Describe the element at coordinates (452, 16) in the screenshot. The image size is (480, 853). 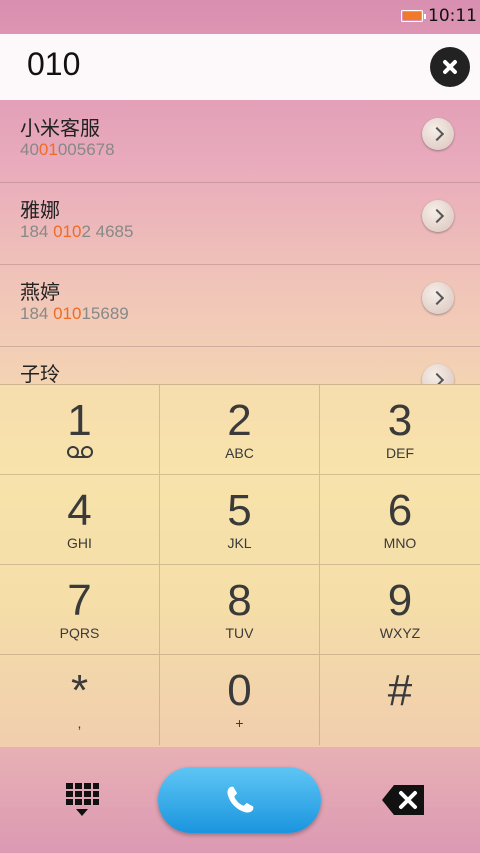
I see `clock: 10:11` at that location.